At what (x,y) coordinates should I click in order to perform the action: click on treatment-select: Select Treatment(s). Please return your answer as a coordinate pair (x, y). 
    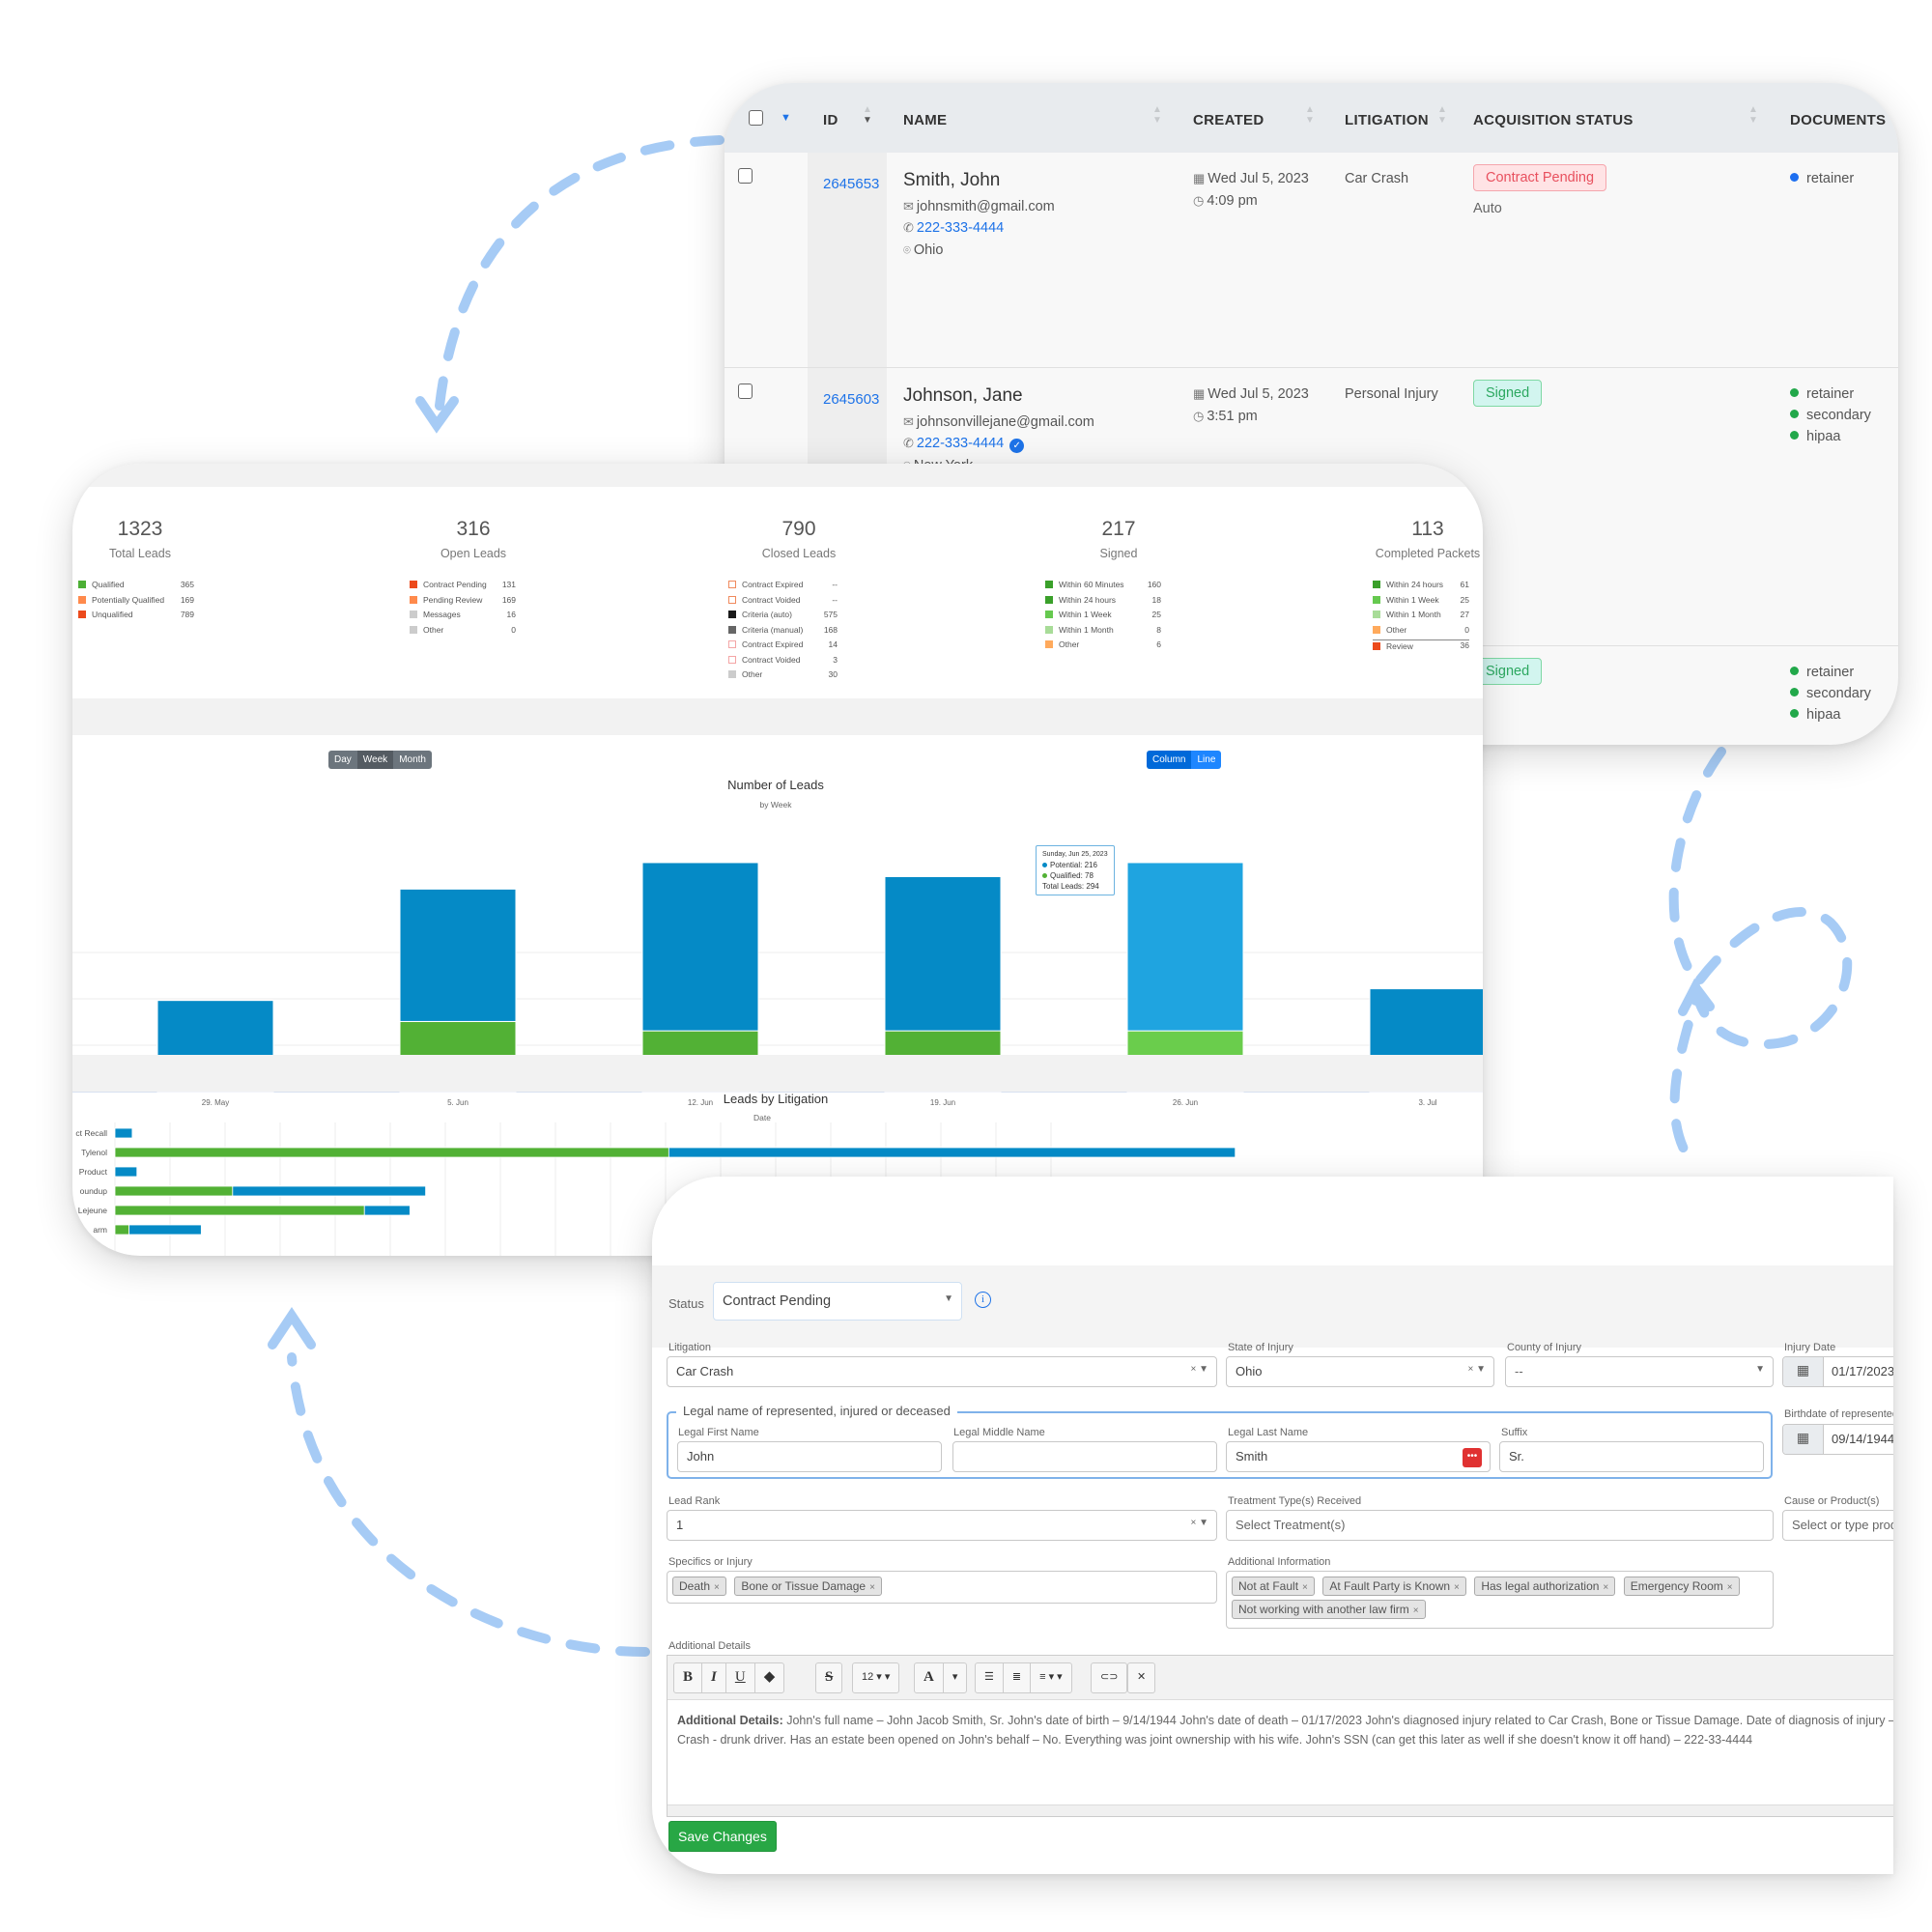
    Looking at the image, I should click on (1500, 1525).